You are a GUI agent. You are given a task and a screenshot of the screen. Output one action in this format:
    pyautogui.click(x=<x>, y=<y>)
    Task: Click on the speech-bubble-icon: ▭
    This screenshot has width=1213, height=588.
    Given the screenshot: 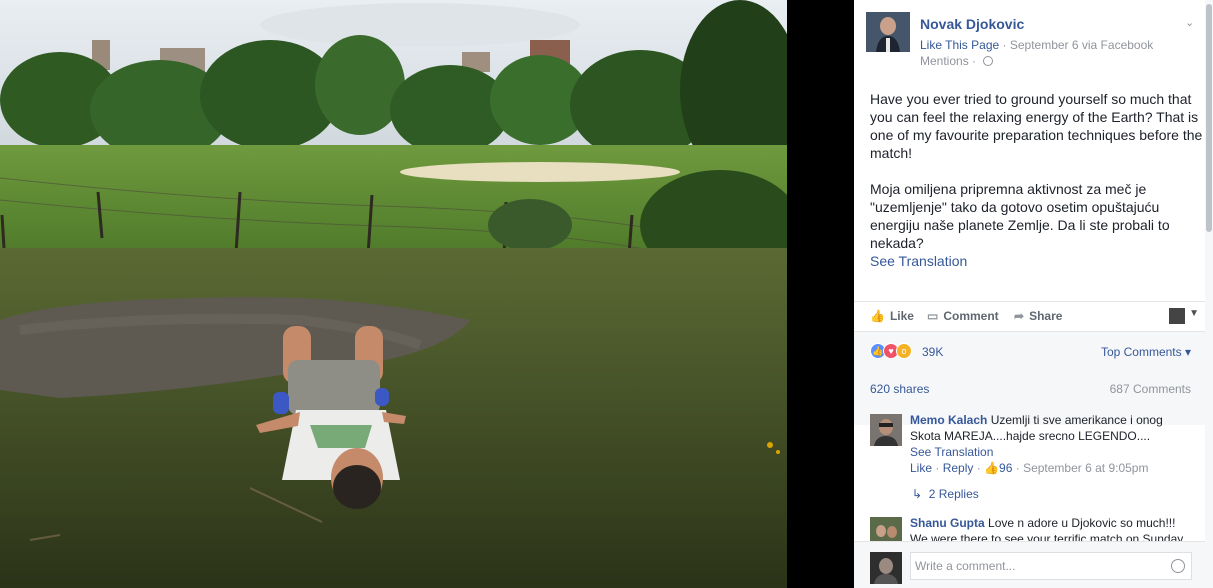 What is the action you would take?
    pyautogui.click(x=933, y=316)
    